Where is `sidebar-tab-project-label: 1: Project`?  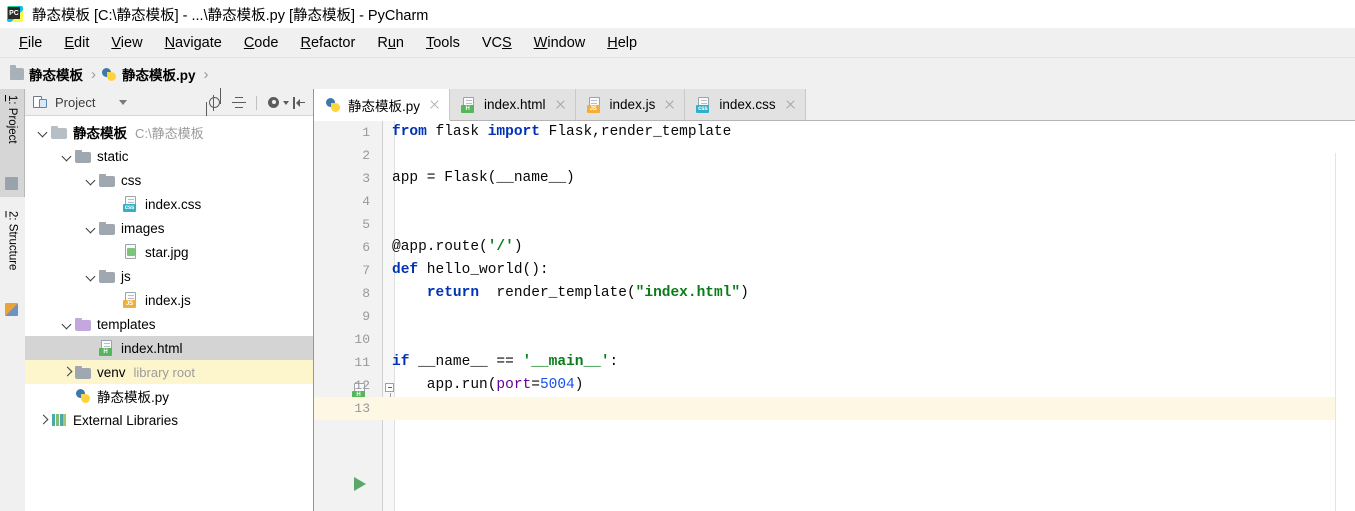
sidebar-tab-project-label: 1: Project is located at coordinates (12, 119).